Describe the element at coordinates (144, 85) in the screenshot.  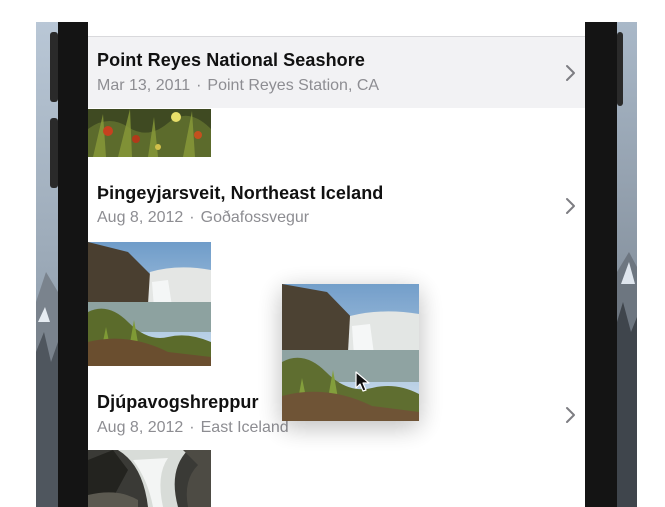
I see `moment-date: Mar 13, 2011` at that location.